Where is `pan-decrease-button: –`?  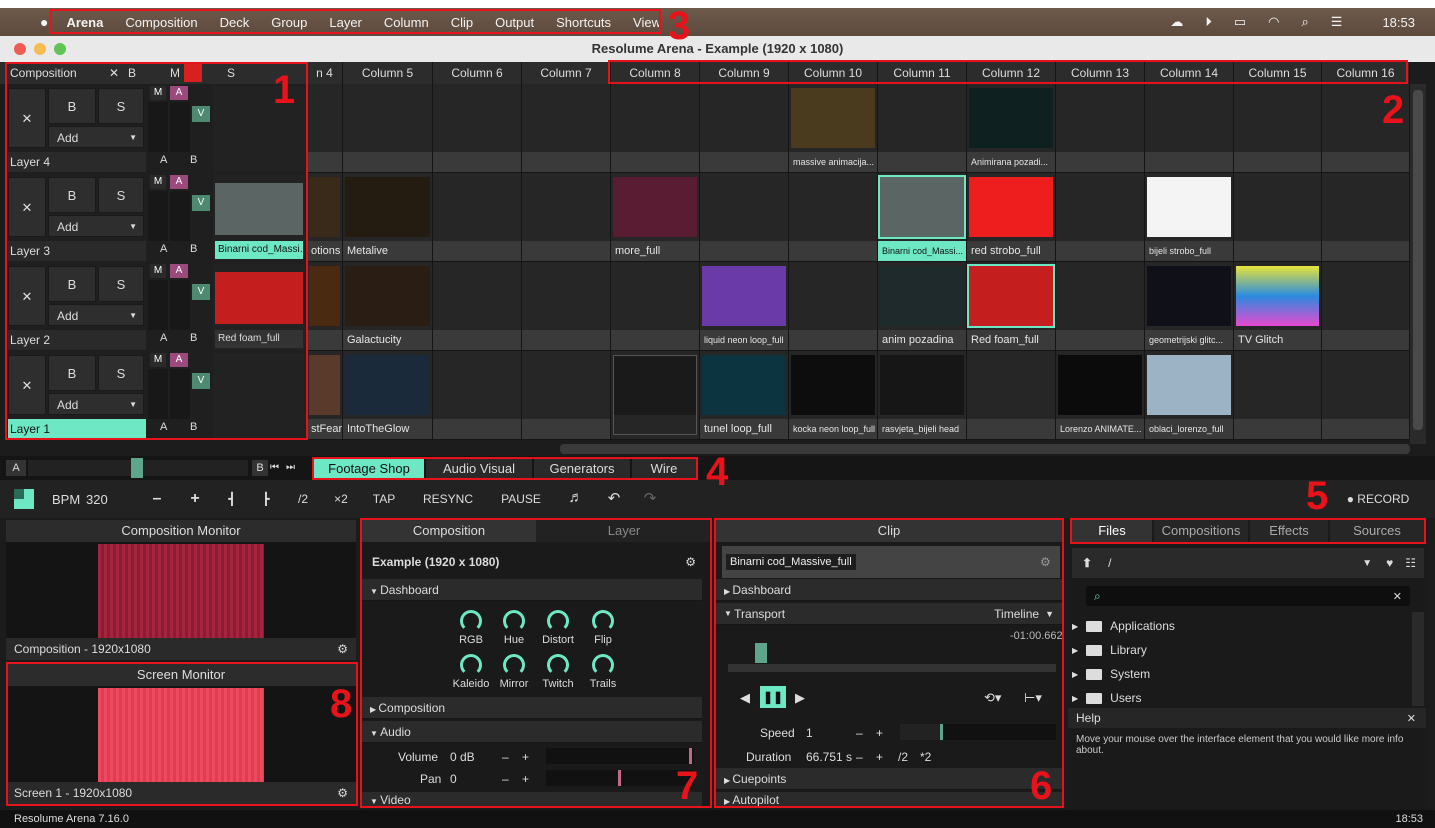
pan-decrease-button: – is located at coordinates (505, 779).